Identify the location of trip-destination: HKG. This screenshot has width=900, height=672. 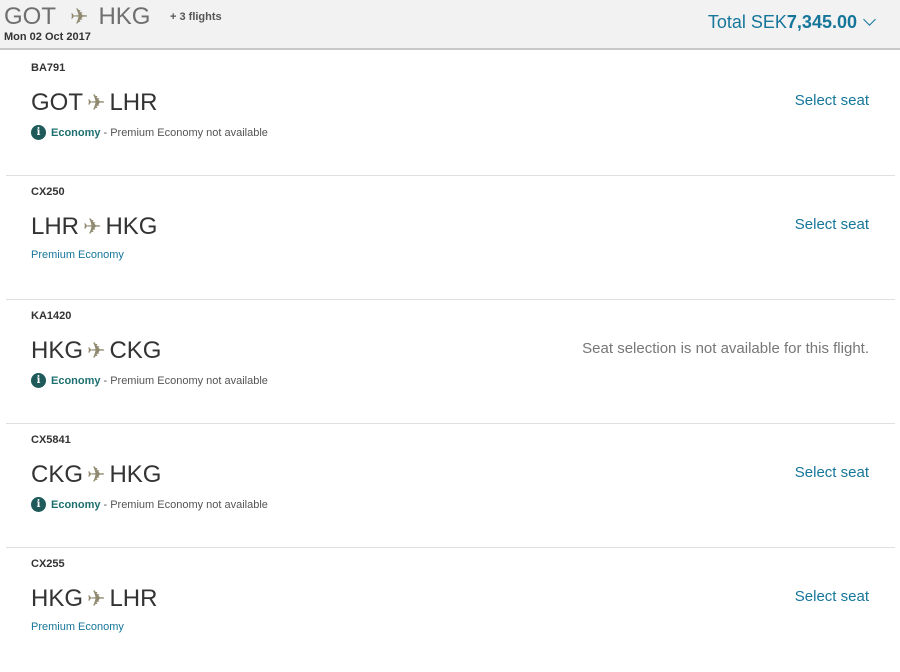
(124, 16).